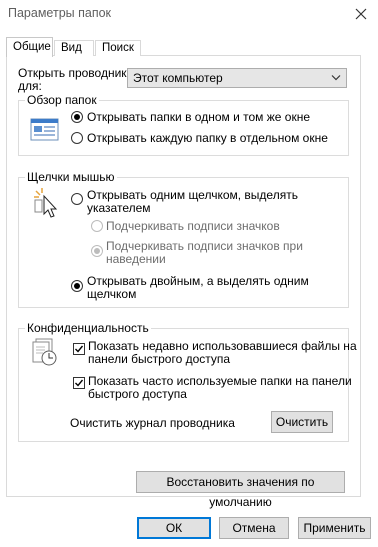 Image resolution: width=378 pixels, height=547 pixels. What do you see at coordinates (44, 129) in the screenshot?
I see `folder-window-icon` at bounding box center [44, 129].